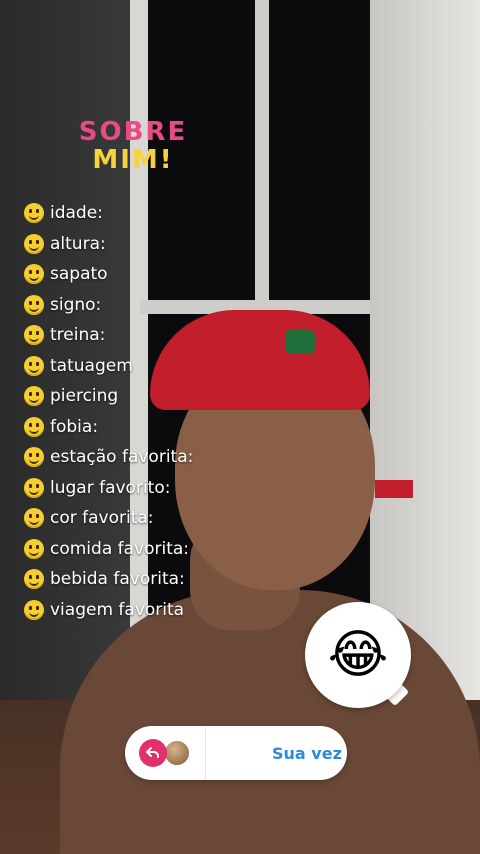 This screenshot has height=854, width=480. I want to click on list-item: comida favorita:, so click(108, 549).